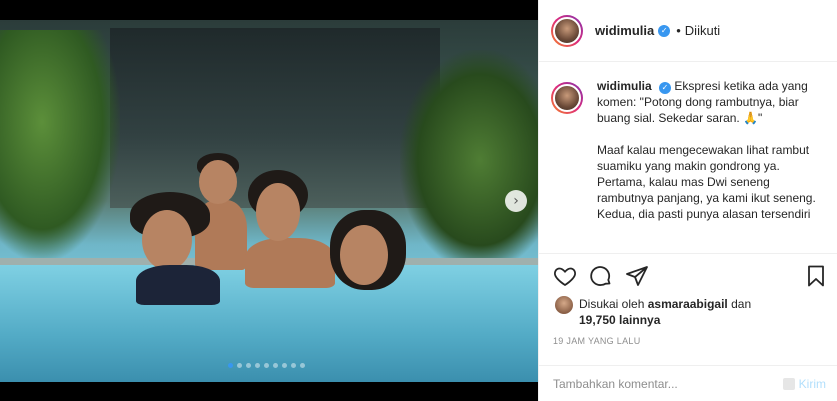 Image resolution: width=837 pixels, height=401 pixels. What do you see at coordinates (816, 276) in the screenshot?
I see `bookmark-icon` at bounding box center [816, 276].